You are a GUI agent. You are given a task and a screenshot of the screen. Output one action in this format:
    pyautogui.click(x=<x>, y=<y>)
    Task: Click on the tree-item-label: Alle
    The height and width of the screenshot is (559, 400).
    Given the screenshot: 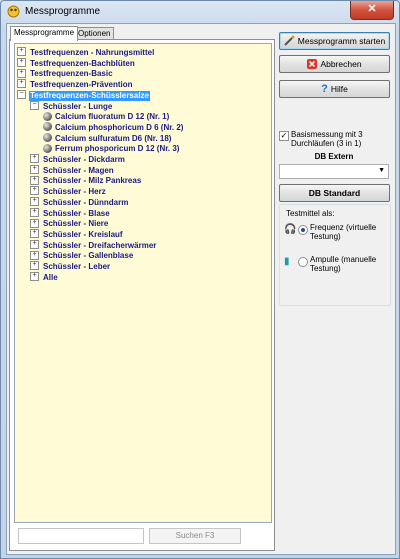 What is the action you would take?
    pyautogui.click(x=50, y=277)
    